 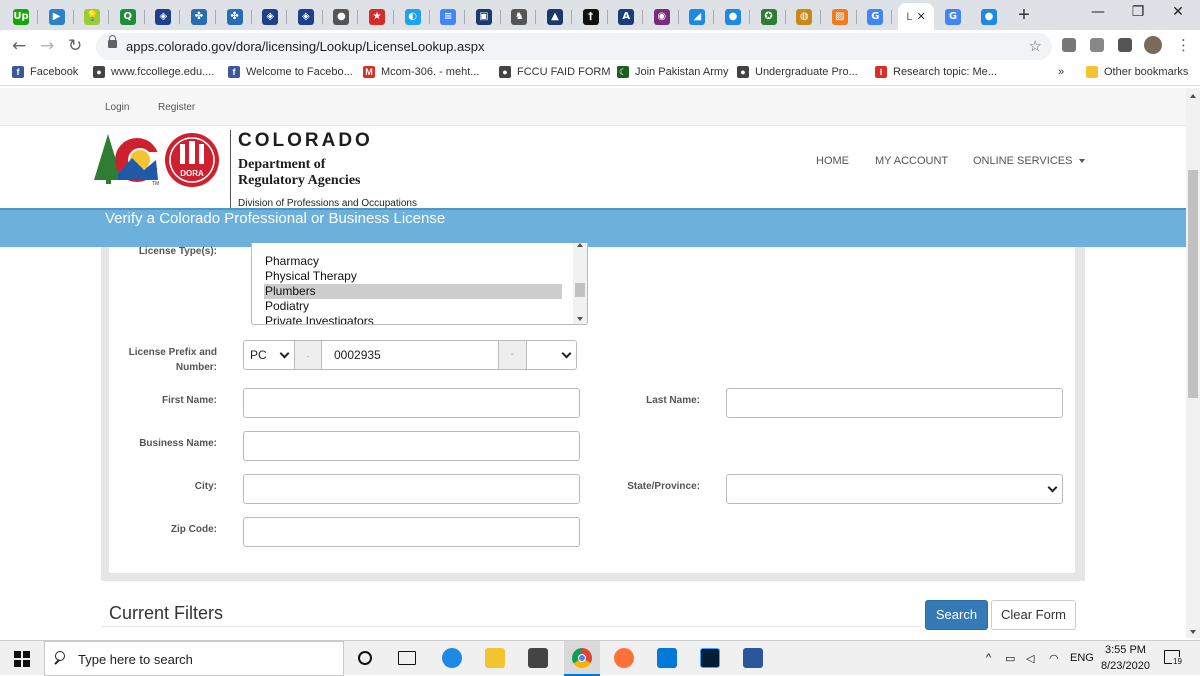 I want to click on login-link: Login, so click(x=117, y=107).